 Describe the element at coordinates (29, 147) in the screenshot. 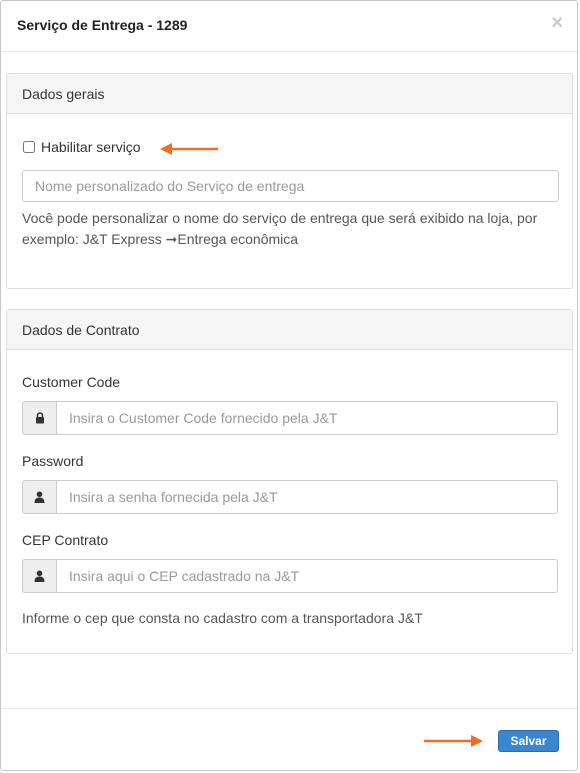

I see `enable-service-checkbox` at that location.